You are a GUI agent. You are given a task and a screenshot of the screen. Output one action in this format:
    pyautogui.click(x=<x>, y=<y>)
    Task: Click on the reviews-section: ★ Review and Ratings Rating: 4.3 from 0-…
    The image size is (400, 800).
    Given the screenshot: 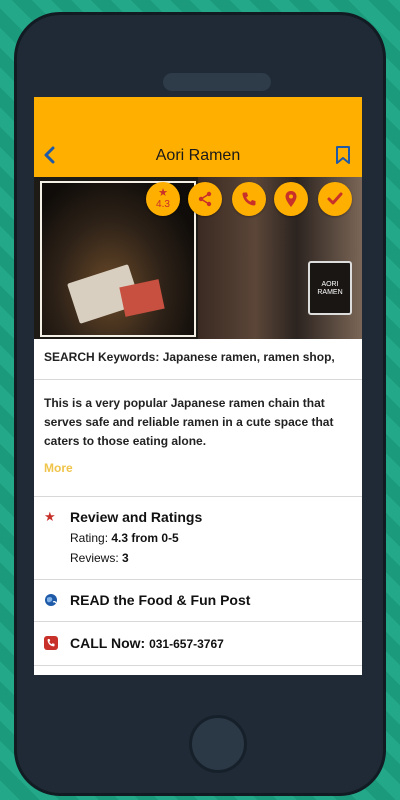 What is the action you would take?
    pyautogui.click(x=198, y=538)
    